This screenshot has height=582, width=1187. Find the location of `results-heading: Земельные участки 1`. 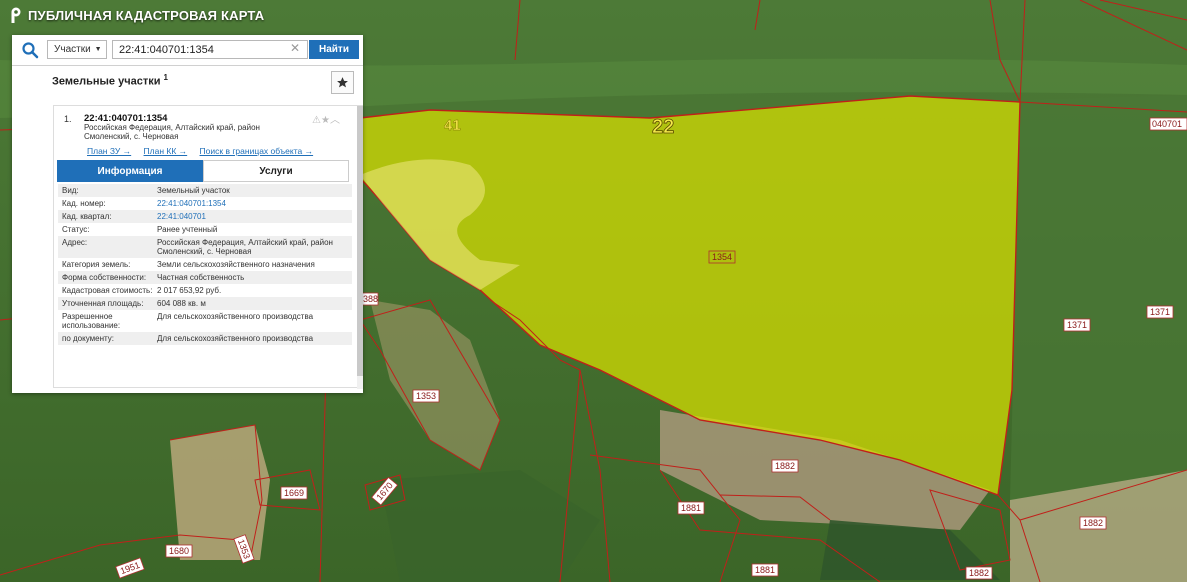

results-heading: Земельные участки 1 is located at coordinates (110, 80).